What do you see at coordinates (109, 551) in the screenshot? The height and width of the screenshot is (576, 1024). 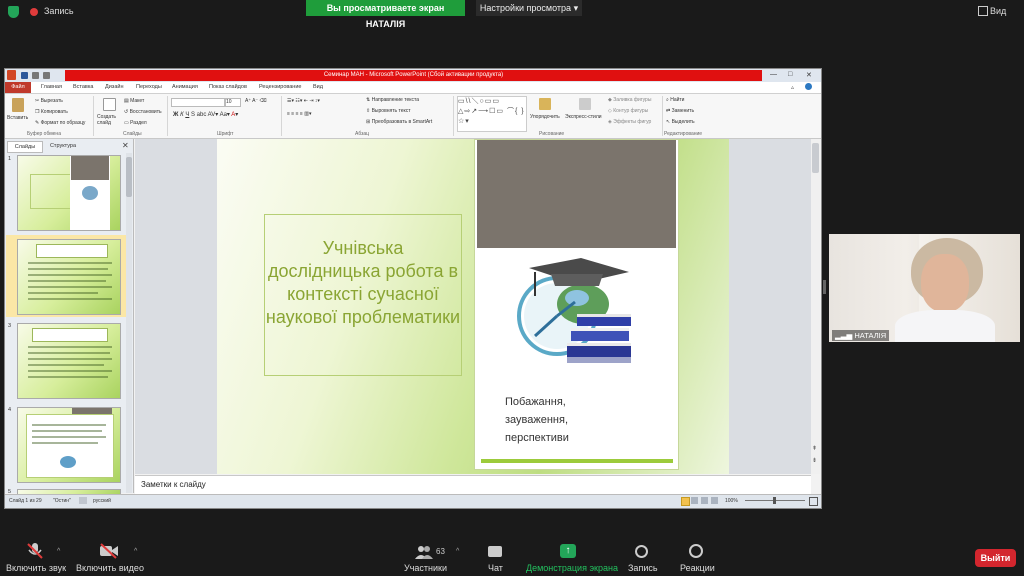 I see `video-off-icon` at bounding box center [109, 551].